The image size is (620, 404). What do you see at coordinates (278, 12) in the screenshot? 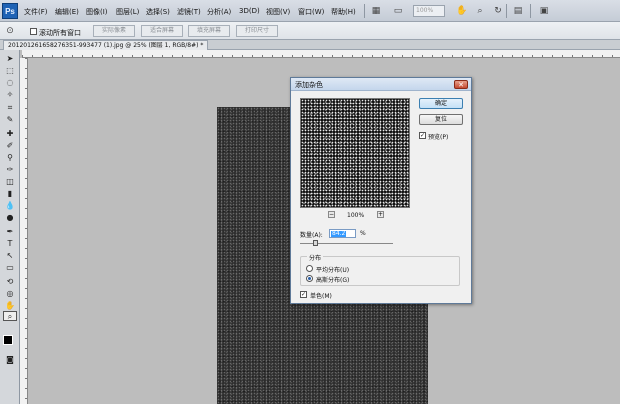
I see `menu-view: 视图(V)` at bounding box center [278, 12].